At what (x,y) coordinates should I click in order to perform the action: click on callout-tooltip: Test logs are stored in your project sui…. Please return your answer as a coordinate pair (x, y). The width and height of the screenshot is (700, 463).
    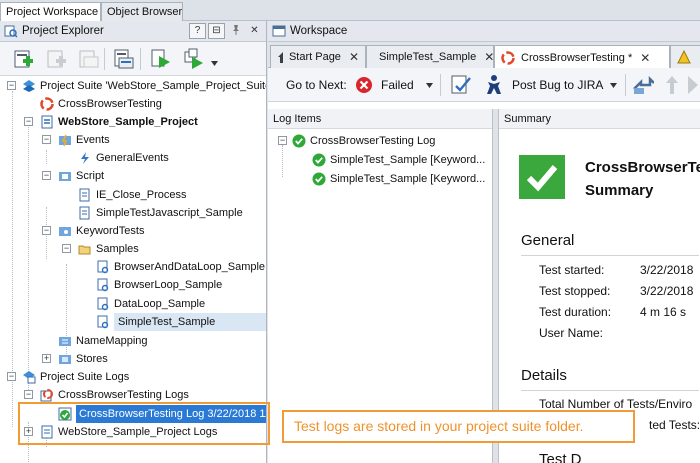
    Looking at the image, I should click on (458, 426).